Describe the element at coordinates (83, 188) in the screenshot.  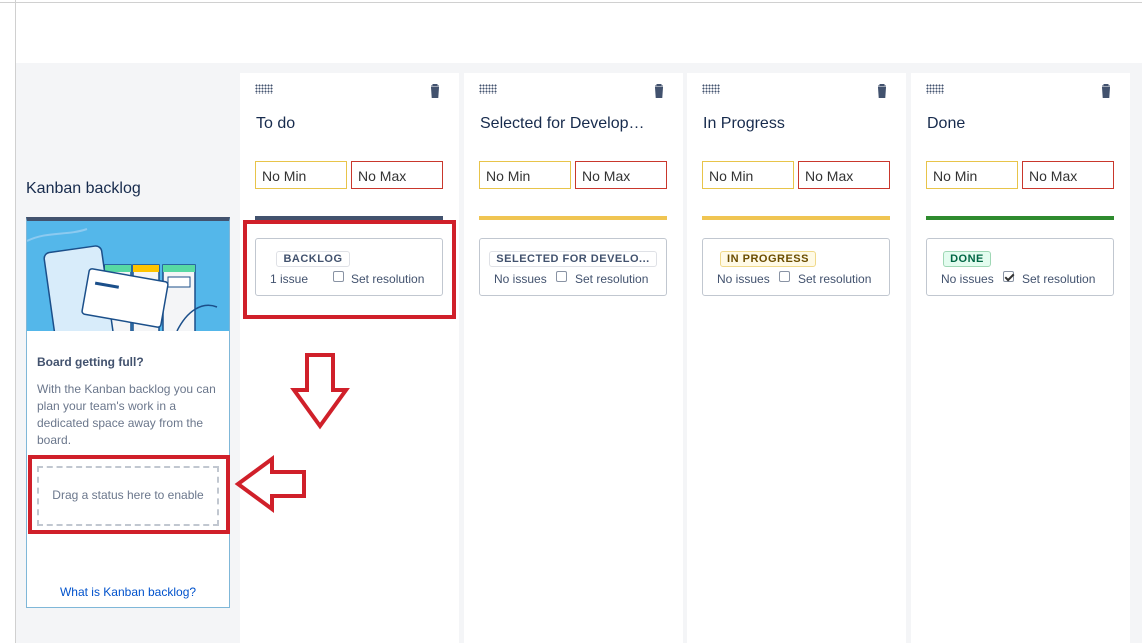
I see `kanban-backlog-heading: Kanban backlog` at that location.